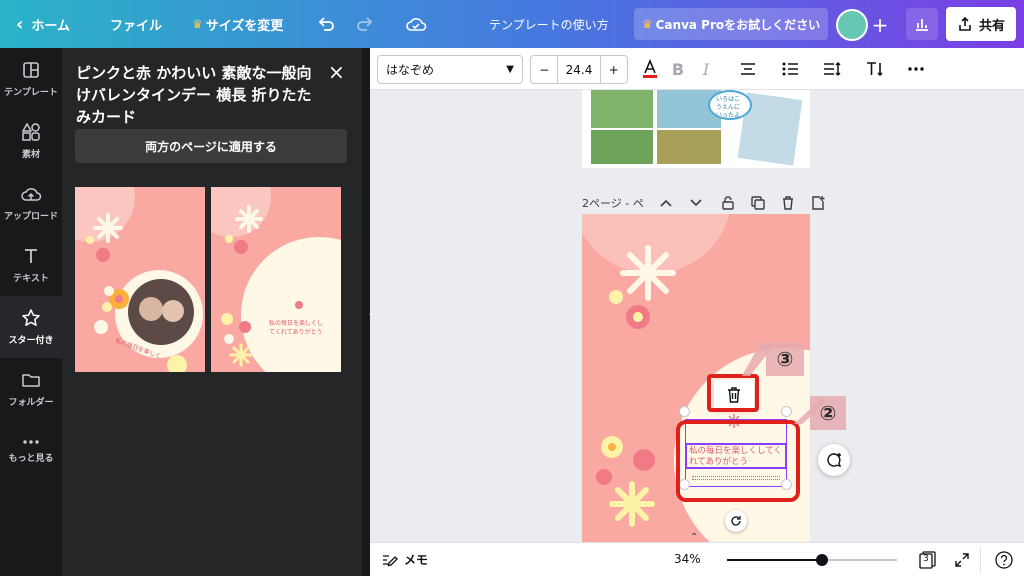  I want to click on fullscreen-button, so click(962, 560).